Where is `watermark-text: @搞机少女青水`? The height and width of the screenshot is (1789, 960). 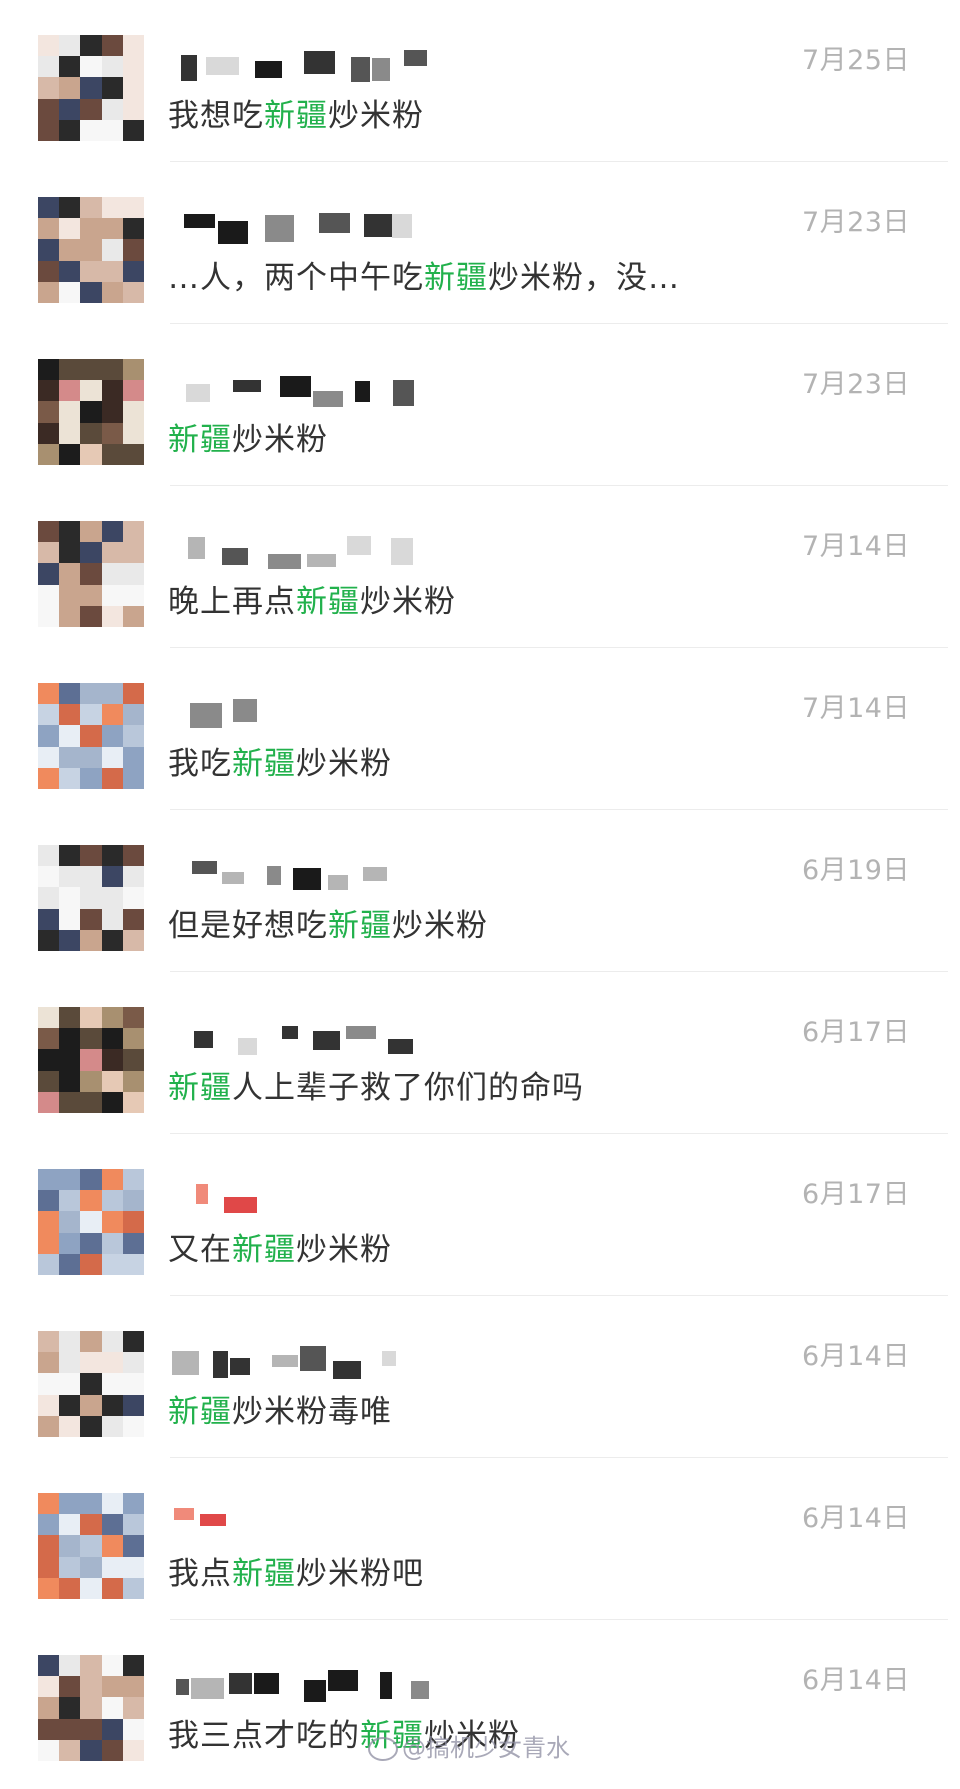 watermark-text: @搞机少女青水 is located at coordinates (486, 1748).